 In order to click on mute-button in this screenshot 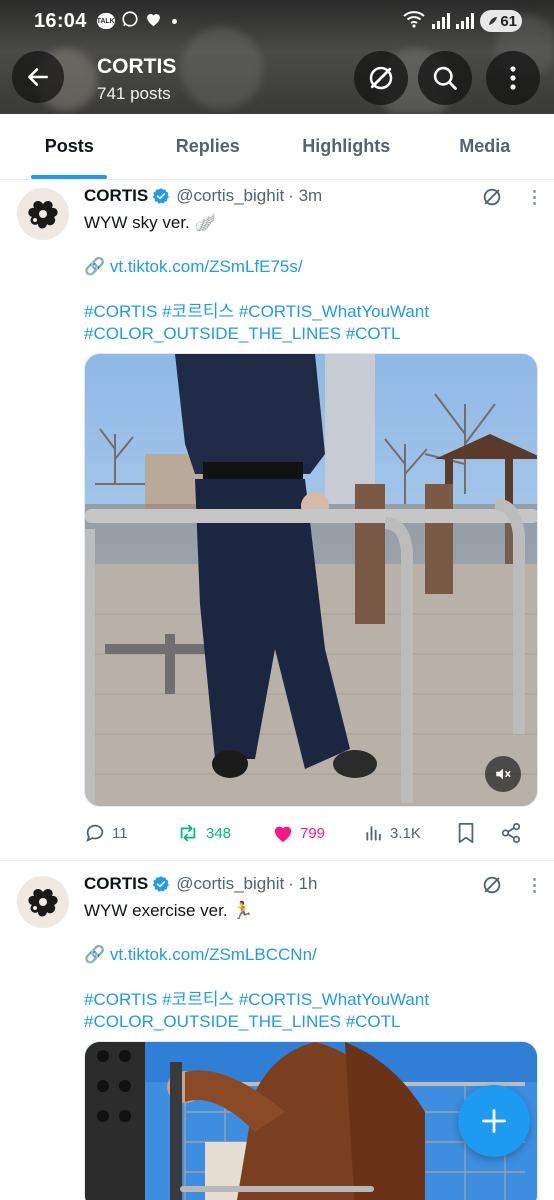, I will do `click(503, 774)`.